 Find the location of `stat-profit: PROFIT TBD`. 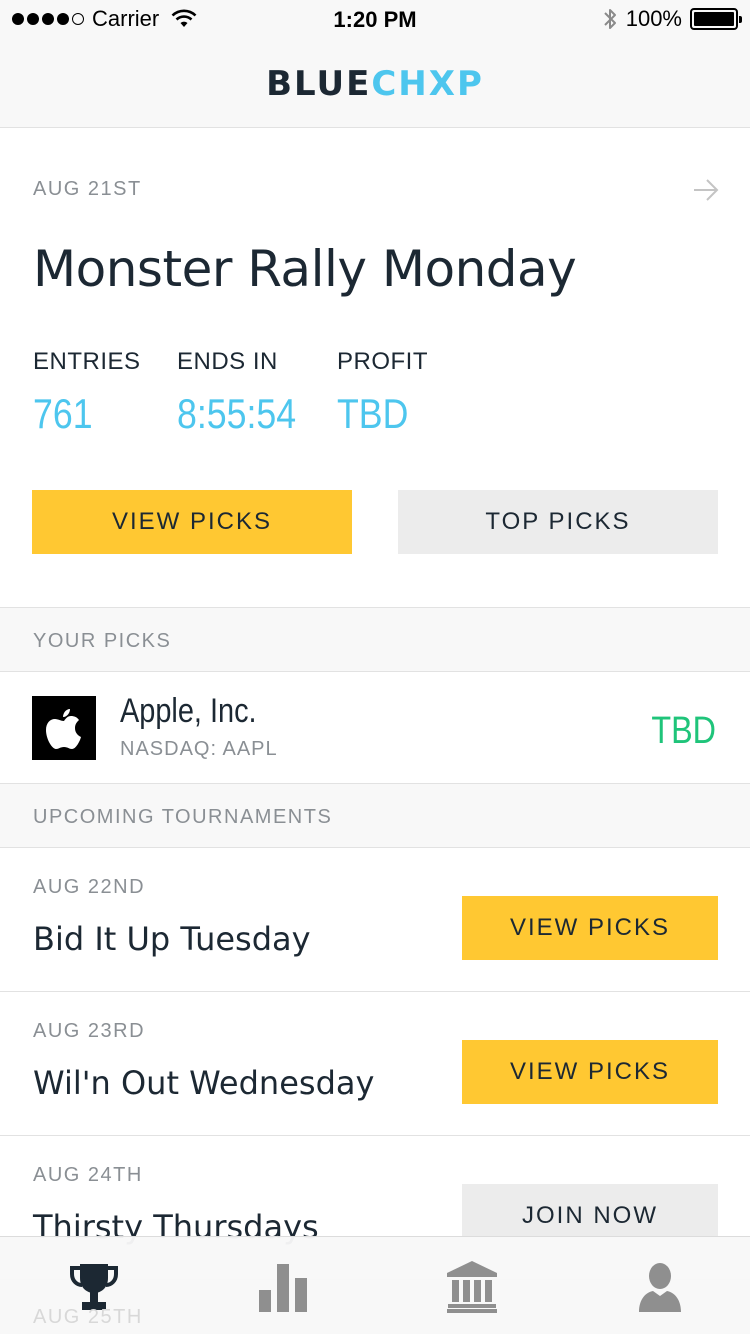

stat-profit: PROFIT TBD is located at coordinates (382, 393).